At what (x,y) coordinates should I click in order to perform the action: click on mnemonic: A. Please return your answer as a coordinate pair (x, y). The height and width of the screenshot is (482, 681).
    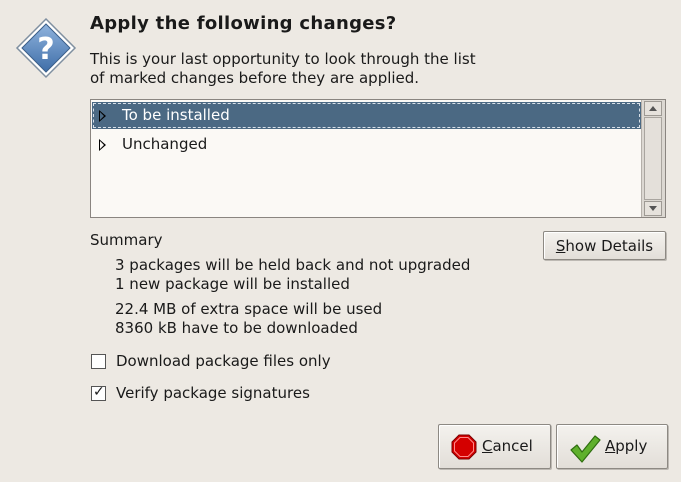
    Looking at the image, I should click on (610, 446).